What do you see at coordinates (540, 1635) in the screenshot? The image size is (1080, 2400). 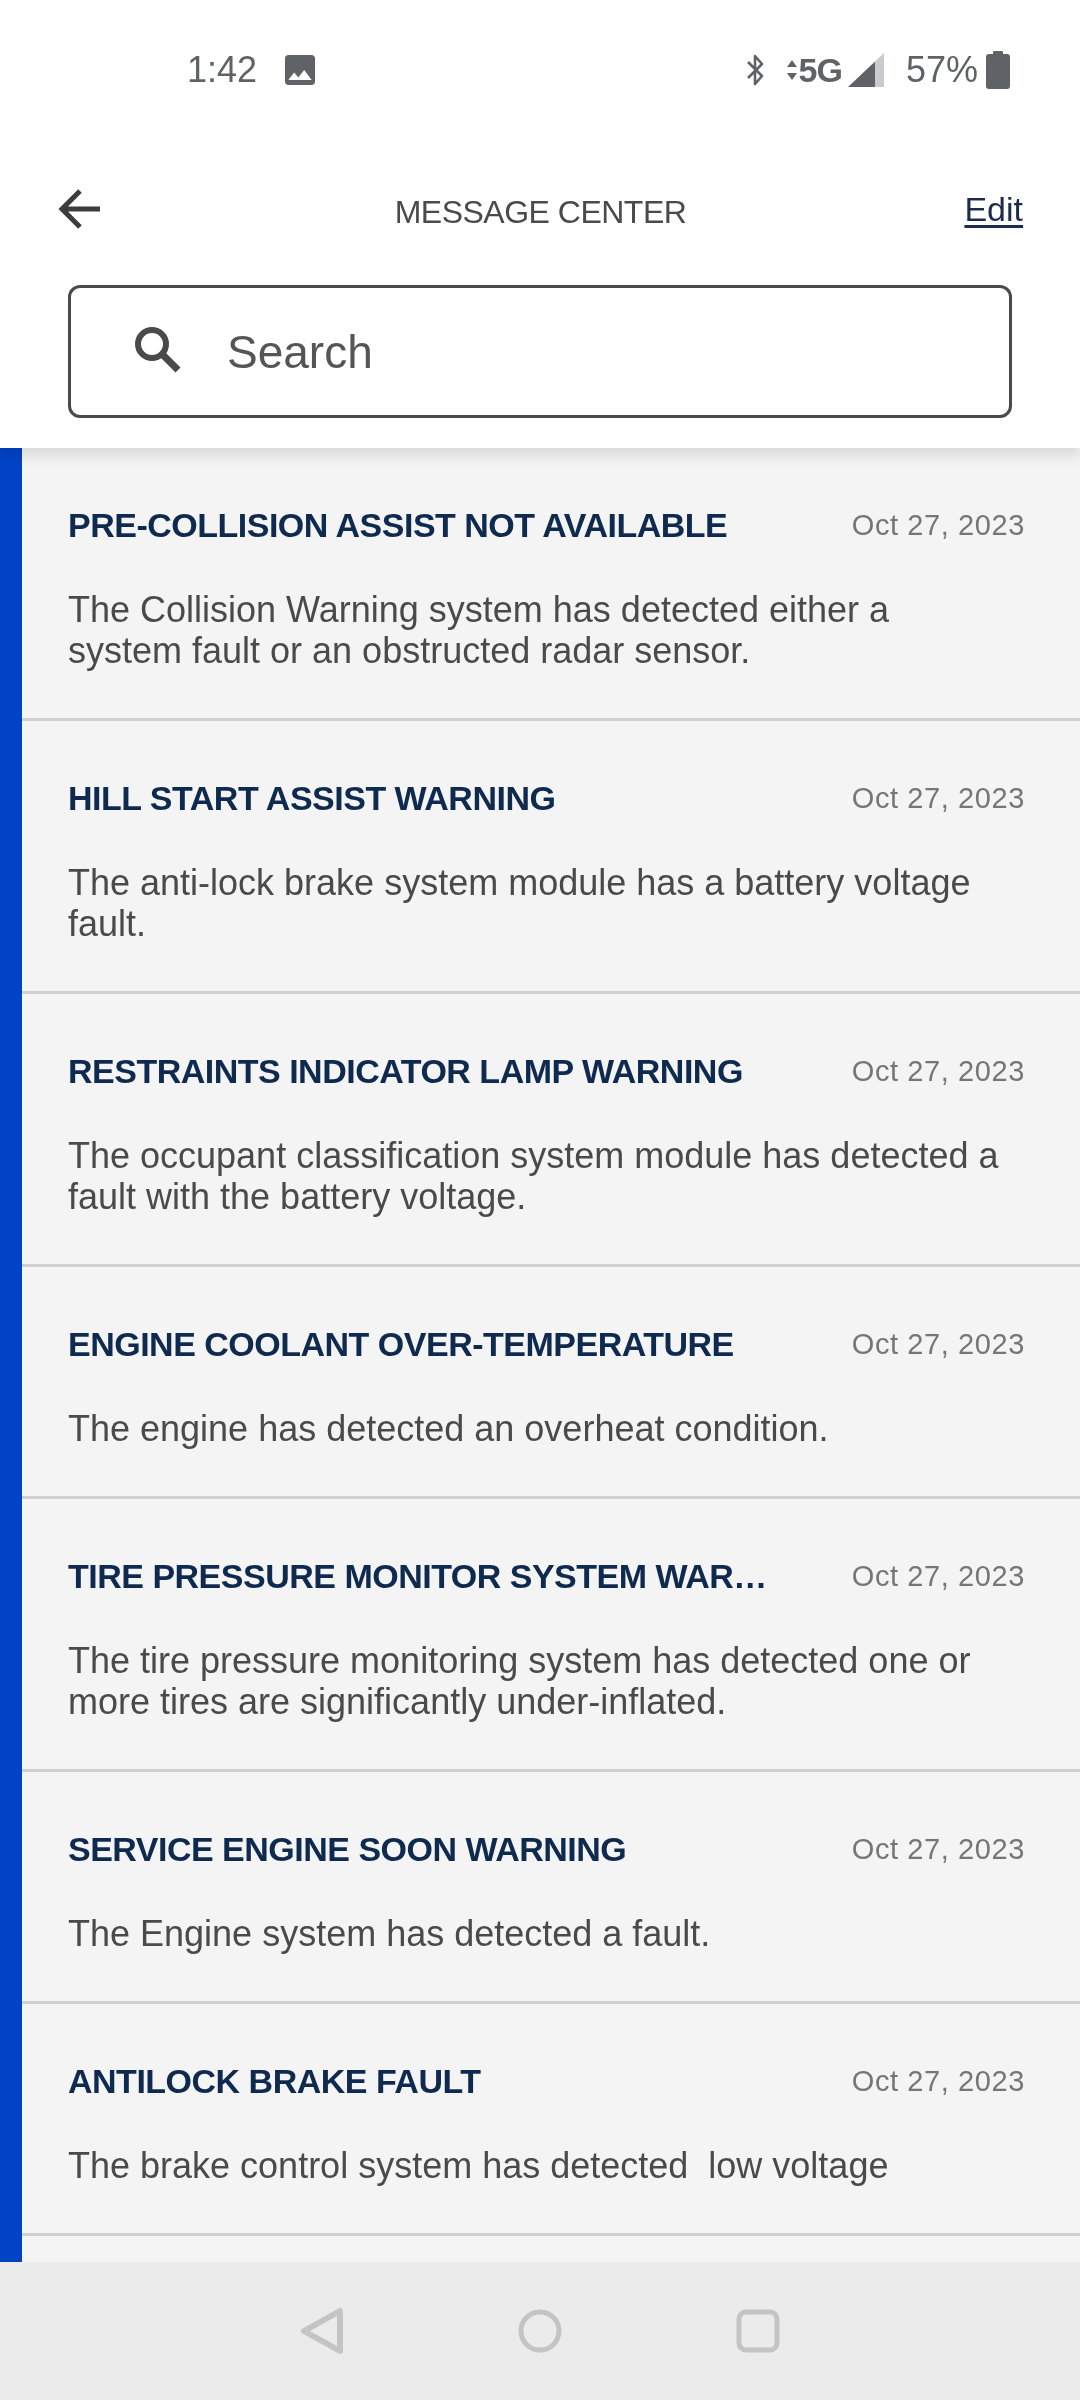 I see `message-row: TIRE PRESSURE MONITOR SYSTEM WAR… Oct 27, 2023 The tire pressure monitoring system has detected one or more tires are significantly under-inflated.` at bounding box center [540, 1635].